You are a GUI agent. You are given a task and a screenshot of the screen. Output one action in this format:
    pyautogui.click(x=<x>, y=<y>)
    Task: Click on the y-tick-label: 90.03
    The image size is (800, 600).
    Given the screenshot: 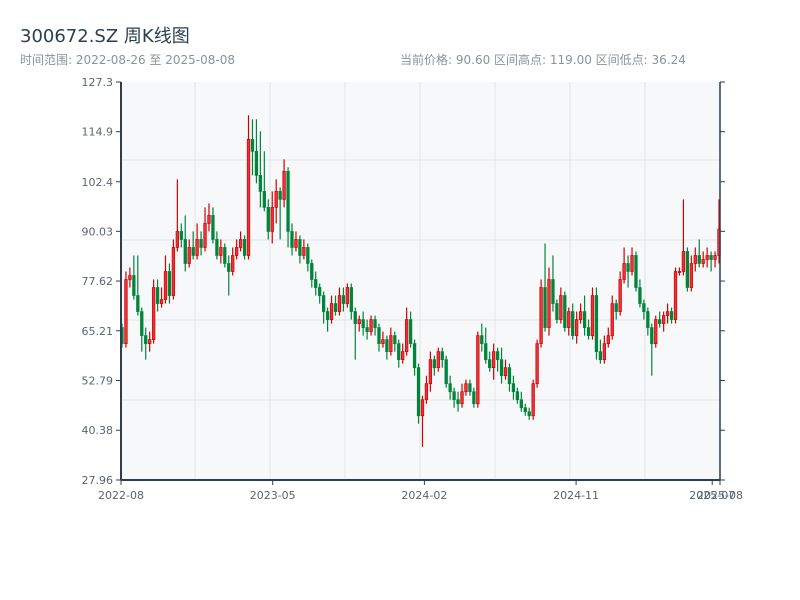 What is the action you would take?
    pyautogui.click(x=98, y=231)
    